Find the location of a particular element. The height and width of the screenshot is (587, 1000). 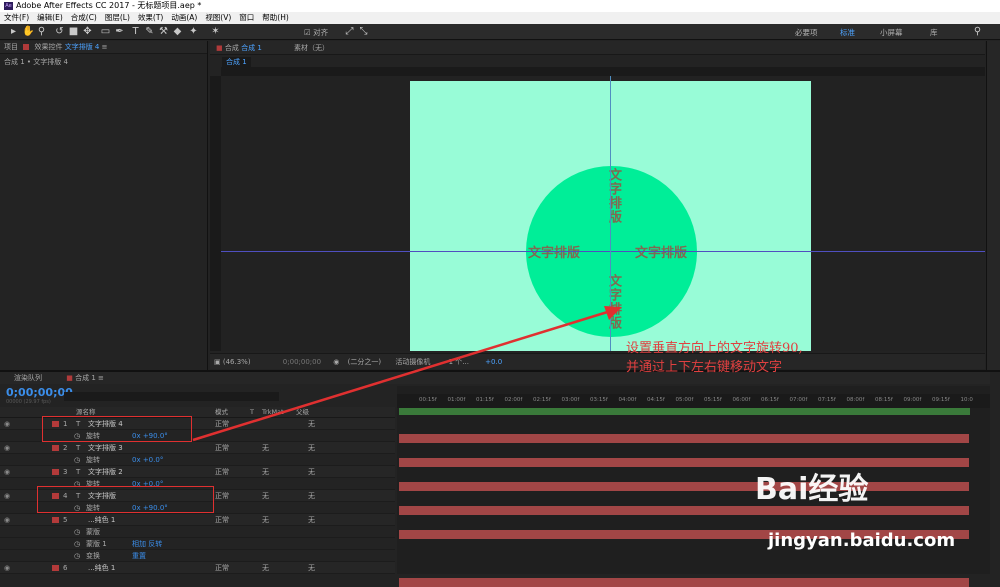

baidu-watermark-url: jingyan.baidu.com is located at coordinates (862, 540).